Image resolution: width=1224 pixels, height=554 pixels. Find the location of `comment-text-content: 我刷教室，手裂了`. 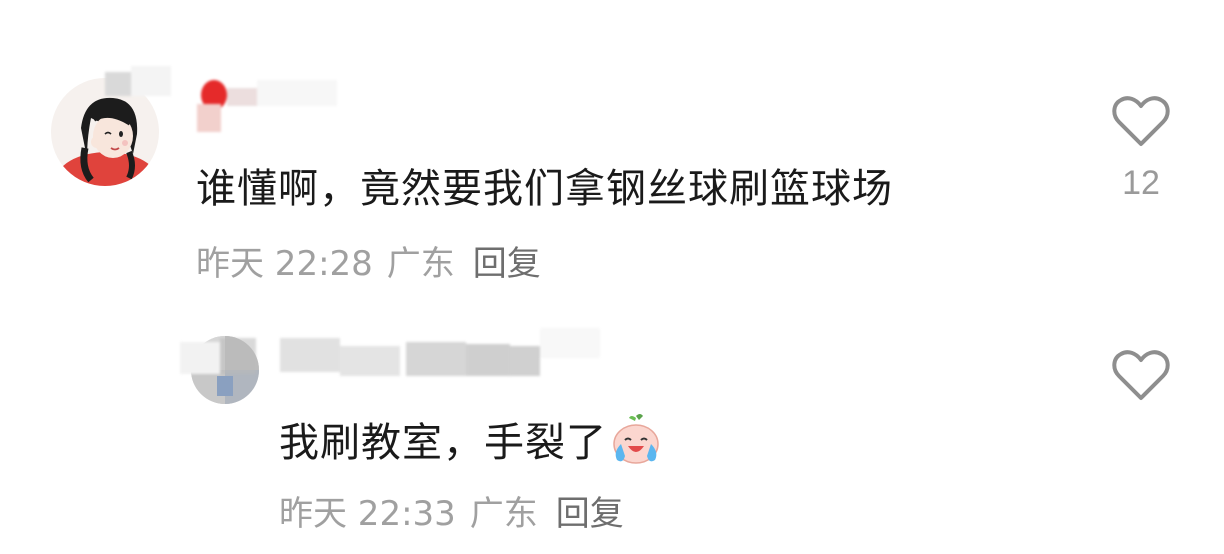

comment-text-content: 我刷教室，手裂了 is located at coordinates (443, 443).